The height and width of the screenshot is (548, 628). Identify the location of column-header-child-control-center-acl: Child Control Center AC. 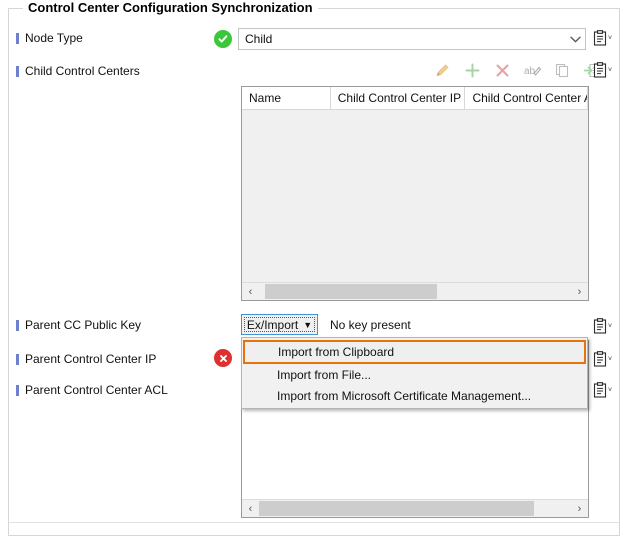
(526, 98).